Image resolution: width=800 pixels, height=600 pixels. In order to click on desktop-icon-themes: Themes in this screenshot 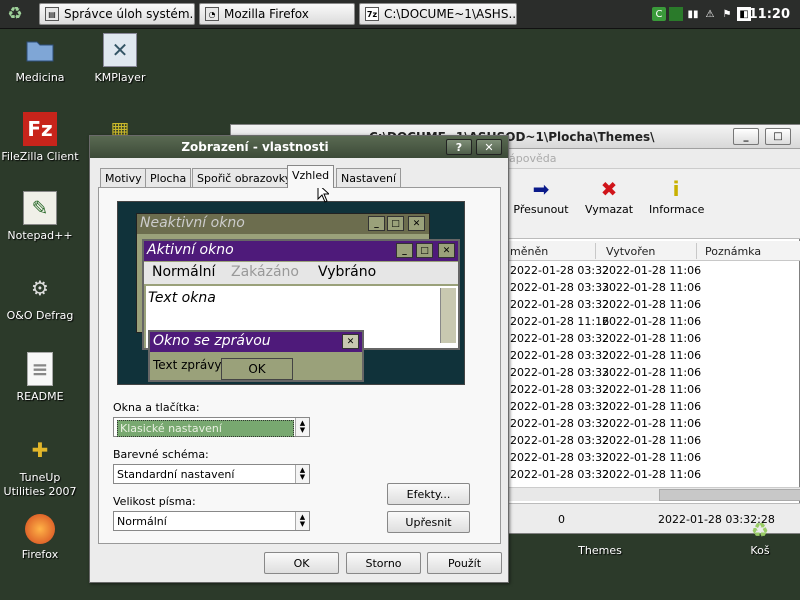, I will do `click(600, 539)`.